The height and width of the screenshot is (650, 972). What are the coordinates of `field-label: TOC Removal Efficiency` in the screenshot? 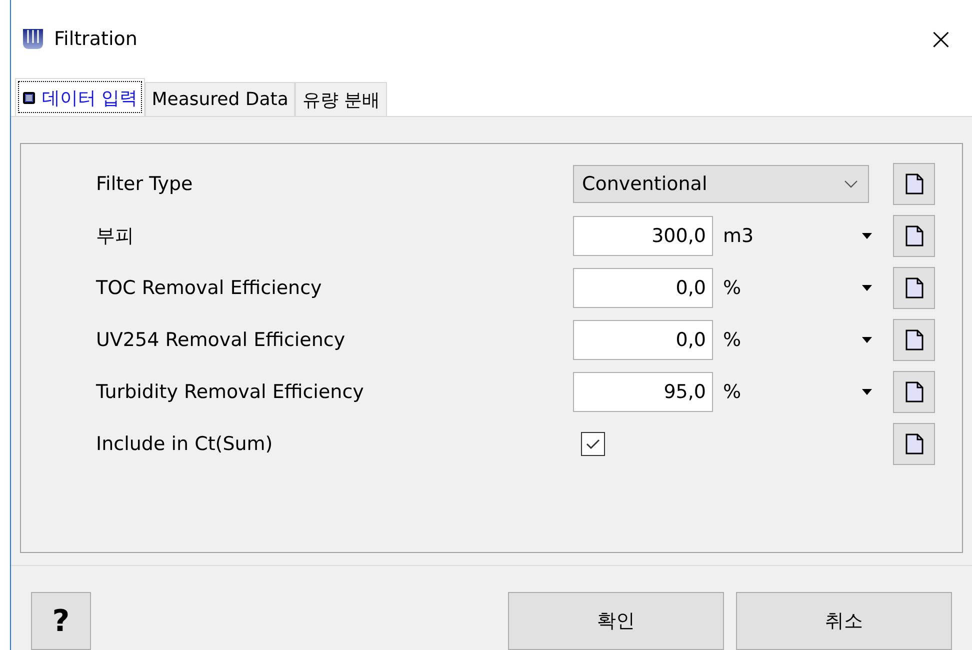 It's located at (209, 288).